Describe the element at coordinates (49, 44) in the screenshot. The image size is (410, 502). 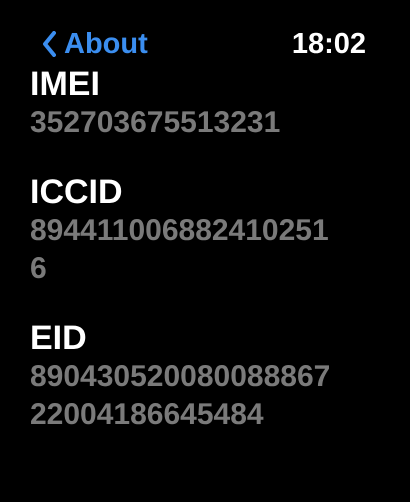
I see `chevron-left-icon` at that location.